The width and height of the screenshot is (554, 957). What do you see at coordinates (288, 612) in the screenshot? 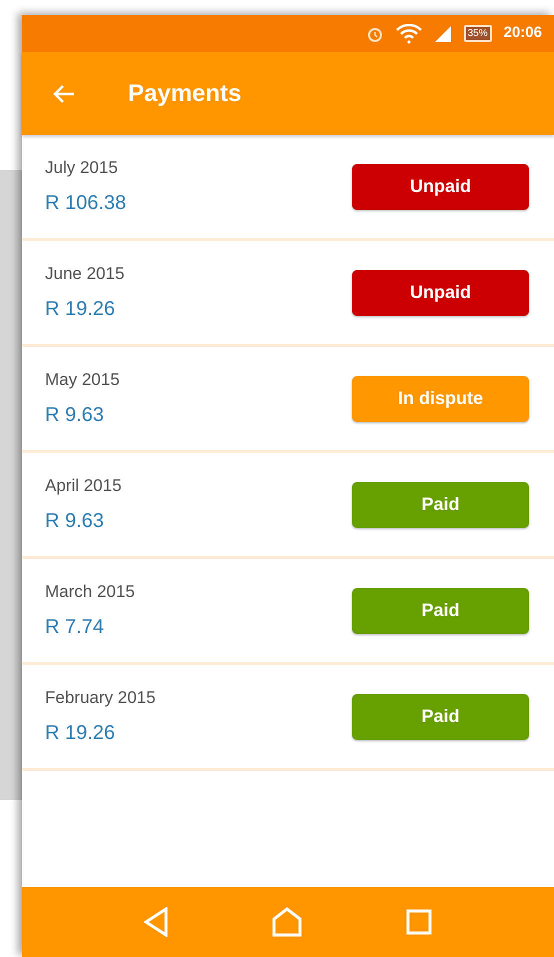
I see `payment-row: March 2015 R 7.74 Paid` at bounding box center [288, 612].